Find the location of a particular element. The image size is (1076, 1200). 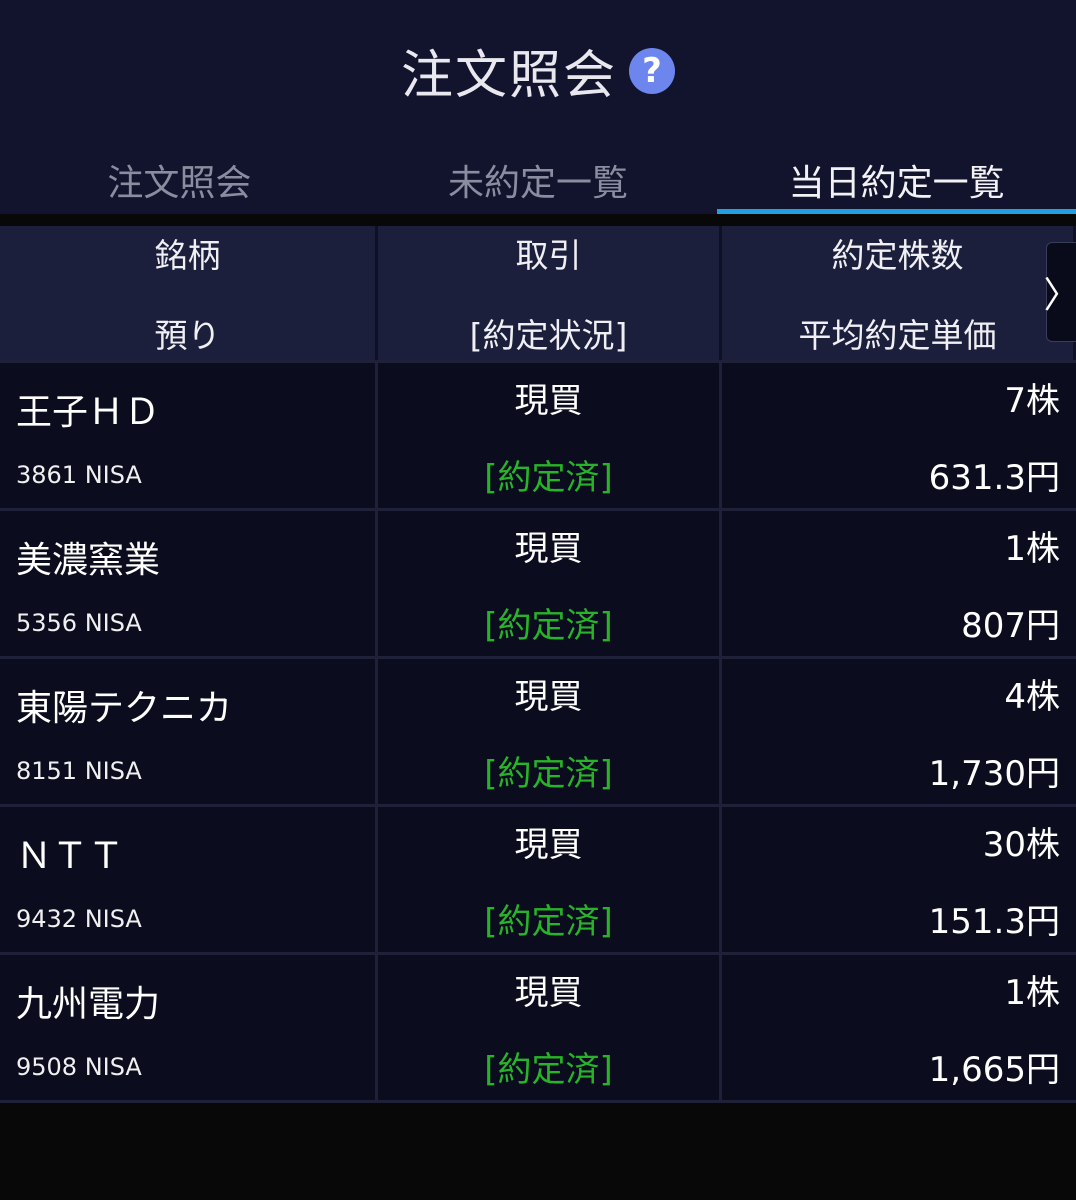

stock-cell: 東陽テクニカ 8151 NISA is located at coordinates (189, 731).